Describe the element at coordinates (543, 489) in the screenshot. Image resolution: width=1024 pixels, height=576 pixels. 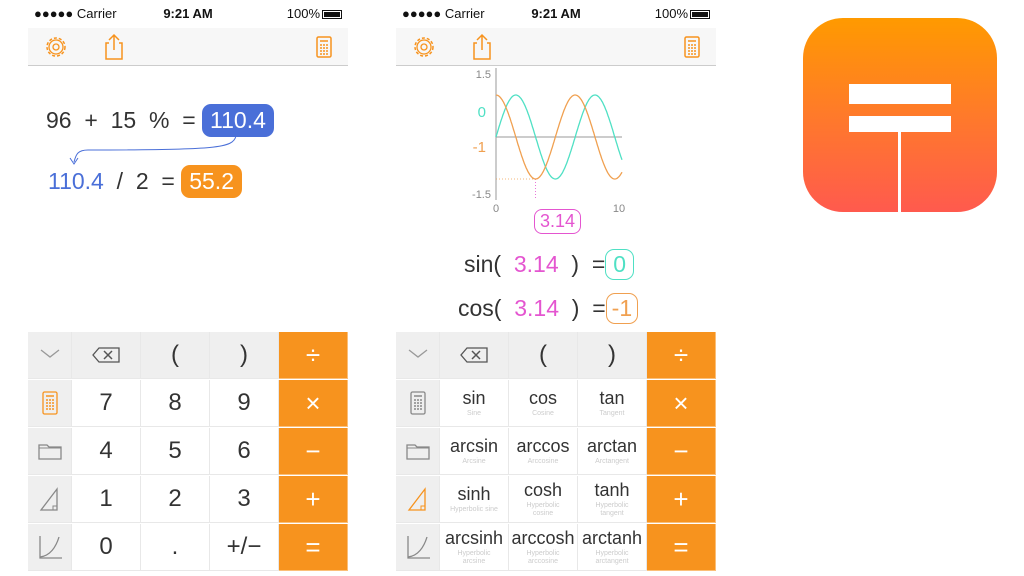
I see `function-name: cosh` at that location.